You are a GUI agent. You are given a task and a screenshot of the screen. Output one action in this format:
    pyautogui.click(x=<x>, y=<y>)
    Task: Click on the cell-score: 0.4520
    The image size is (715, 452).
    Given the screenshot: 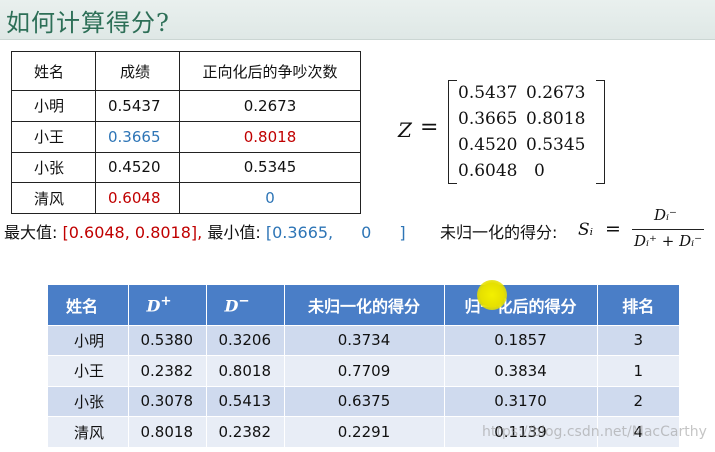 What is the action you would take?
    pyautogui.click(x=137, y=167)
    